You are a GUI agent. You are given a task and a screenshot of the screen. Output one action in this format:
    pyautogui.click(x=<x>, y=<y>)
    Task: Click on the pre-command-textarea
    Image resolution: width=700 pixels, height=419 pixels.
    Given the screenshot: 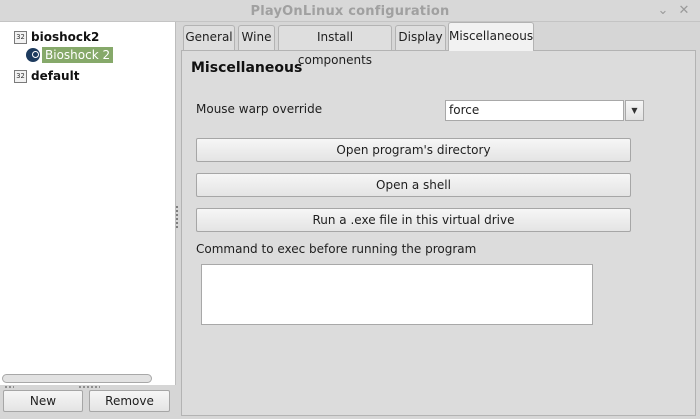 What is the action you would take?
    pyautogui.click(x=397, y=294)
    